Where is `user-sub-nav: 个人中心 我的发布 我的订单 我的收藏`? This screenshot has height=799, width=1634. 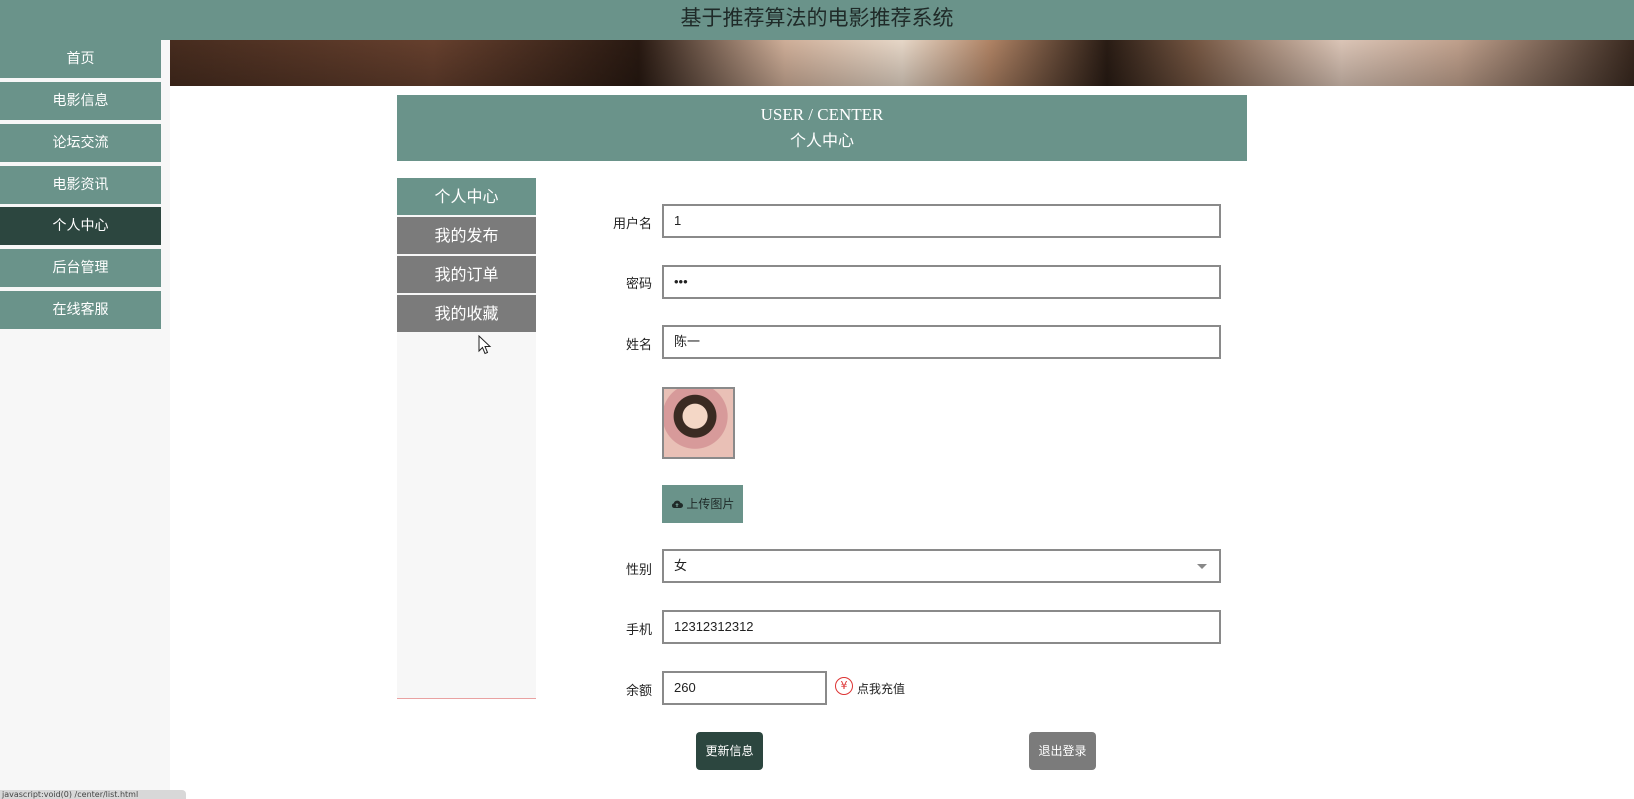
user-sub-nav: 个人中心 我的发布 我的订单 我的收藏 is located at coordinates (466, 438).